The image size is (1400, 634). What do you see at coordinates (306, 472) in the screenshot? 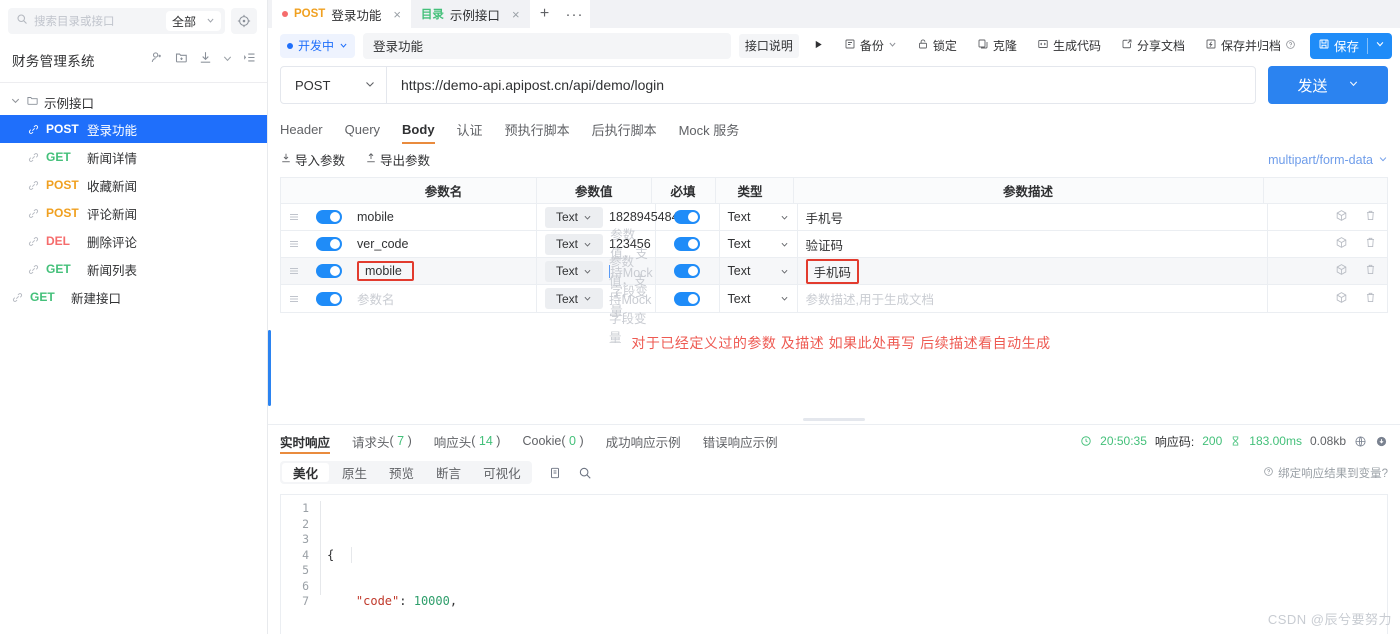
I see `format-beautify: 美化` at bounding box center [306, 472].